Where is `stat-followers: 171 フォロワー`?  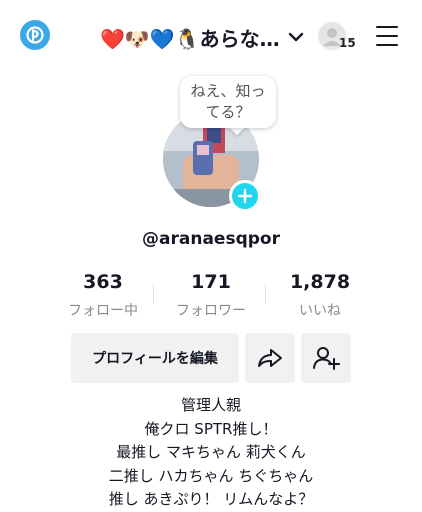 stat-followers: 171 フォロワー is located at coordinates (211, 295).